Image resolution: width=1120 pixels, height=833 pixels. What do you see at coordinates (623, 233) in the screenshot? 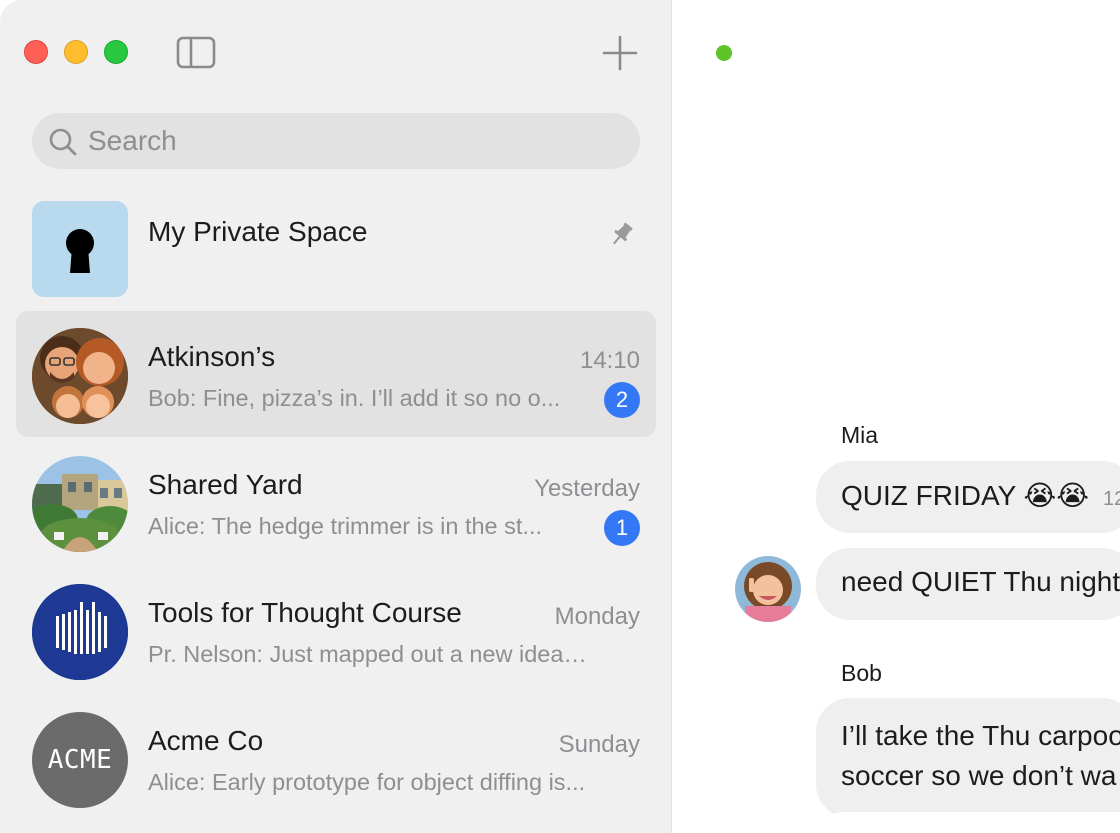
I see `pin-icon` at bounding box center [623, 233].